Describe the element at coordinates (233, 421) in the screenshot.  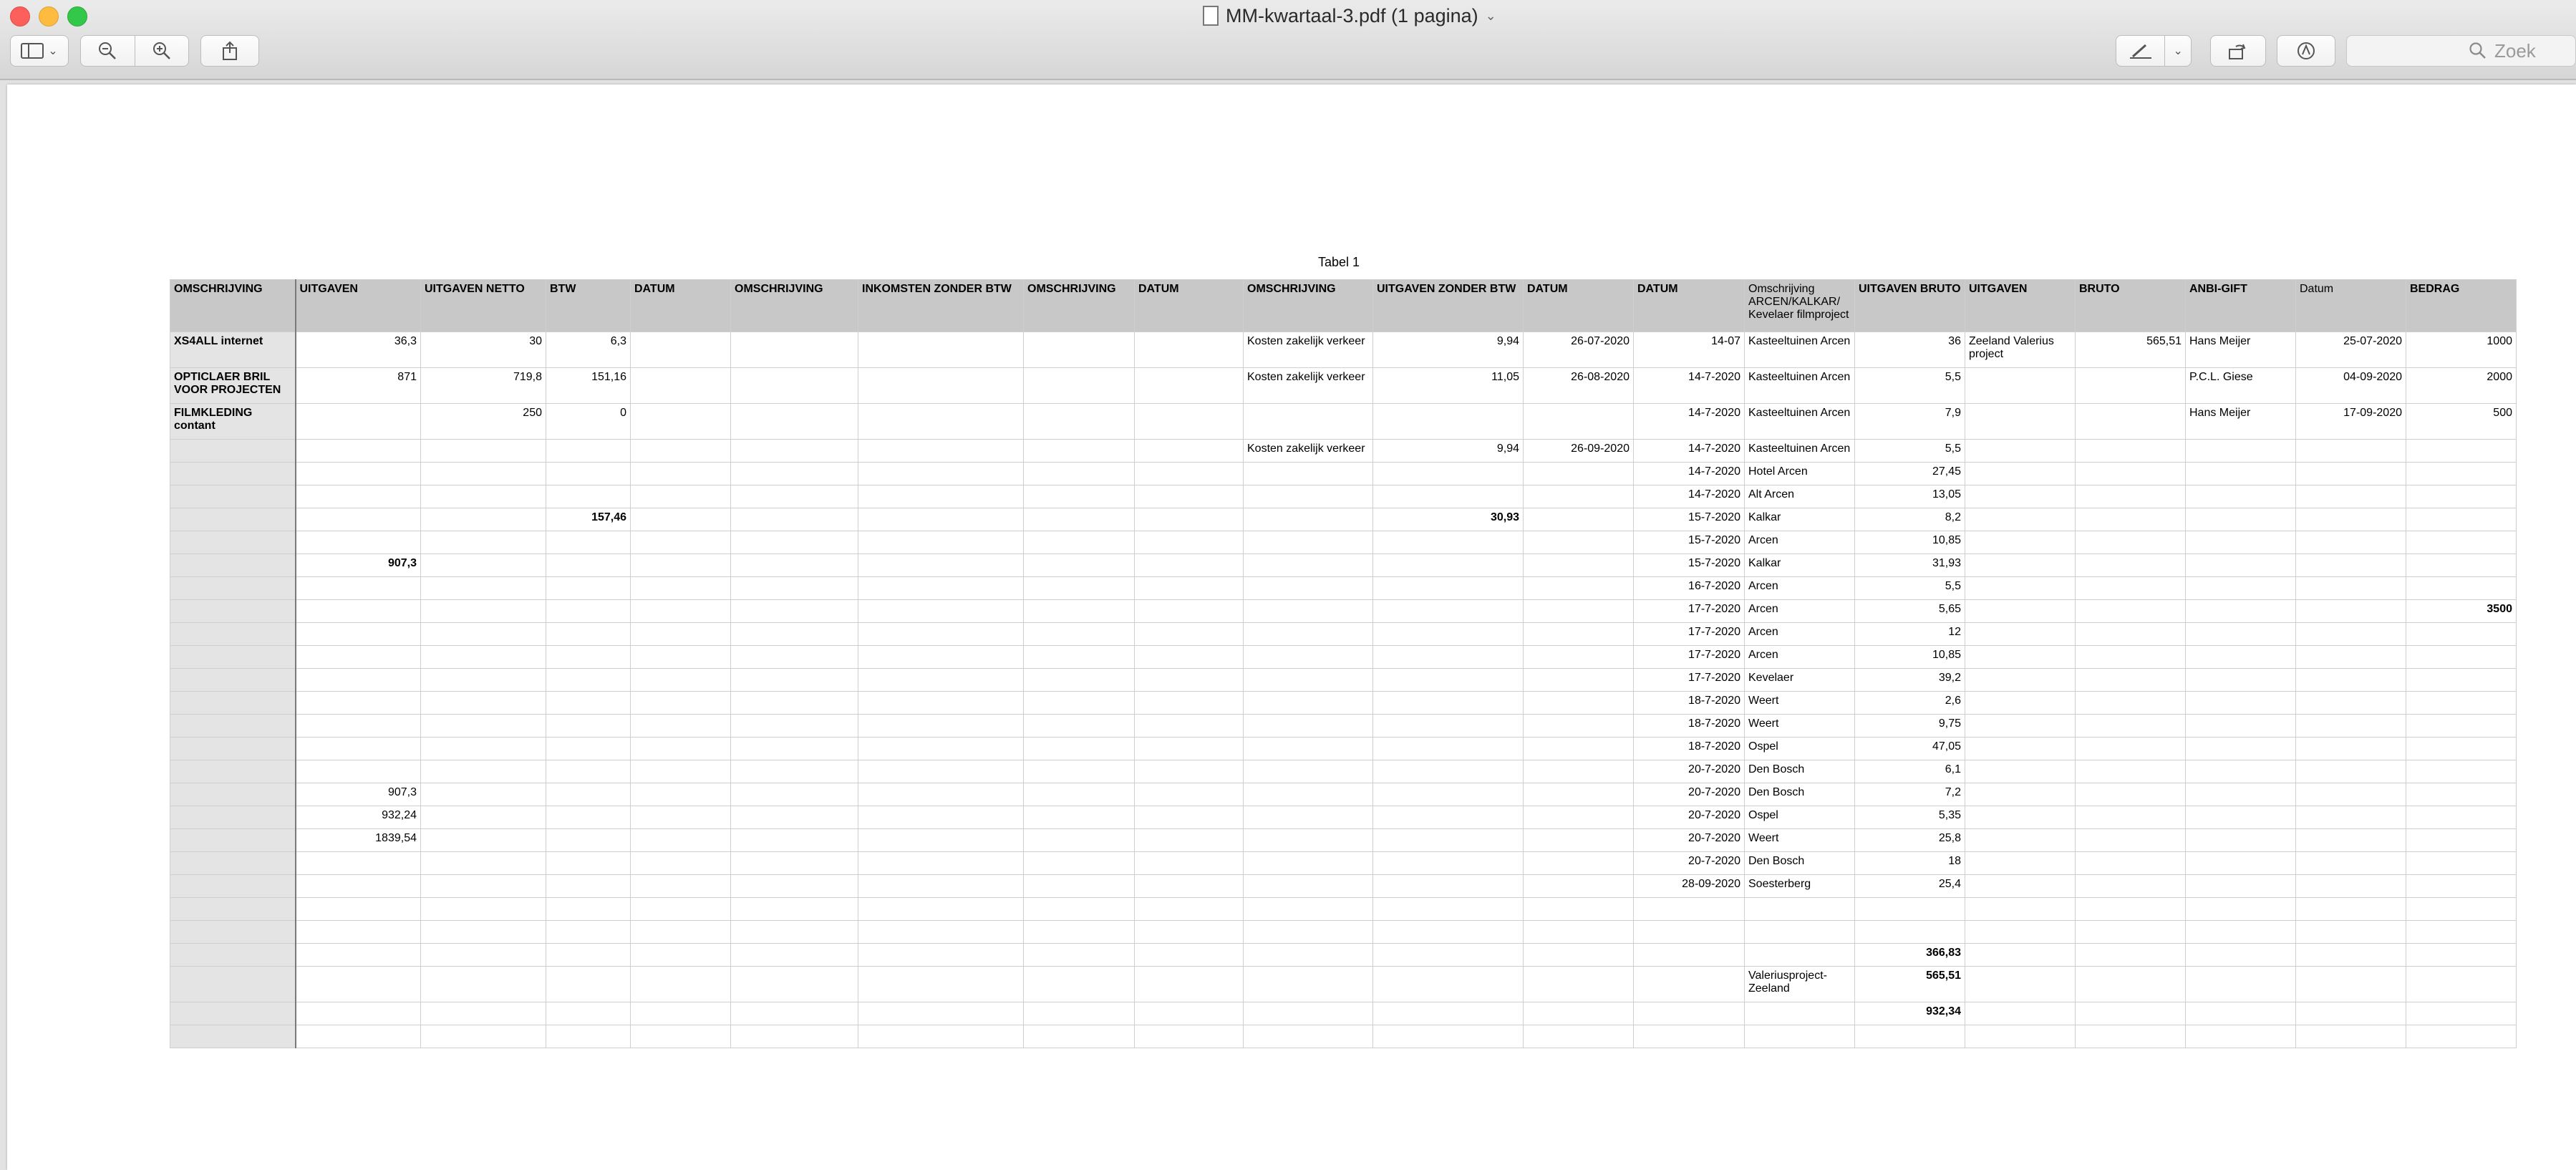
I see `table-cell: FILMKLEDING contant` at that location.